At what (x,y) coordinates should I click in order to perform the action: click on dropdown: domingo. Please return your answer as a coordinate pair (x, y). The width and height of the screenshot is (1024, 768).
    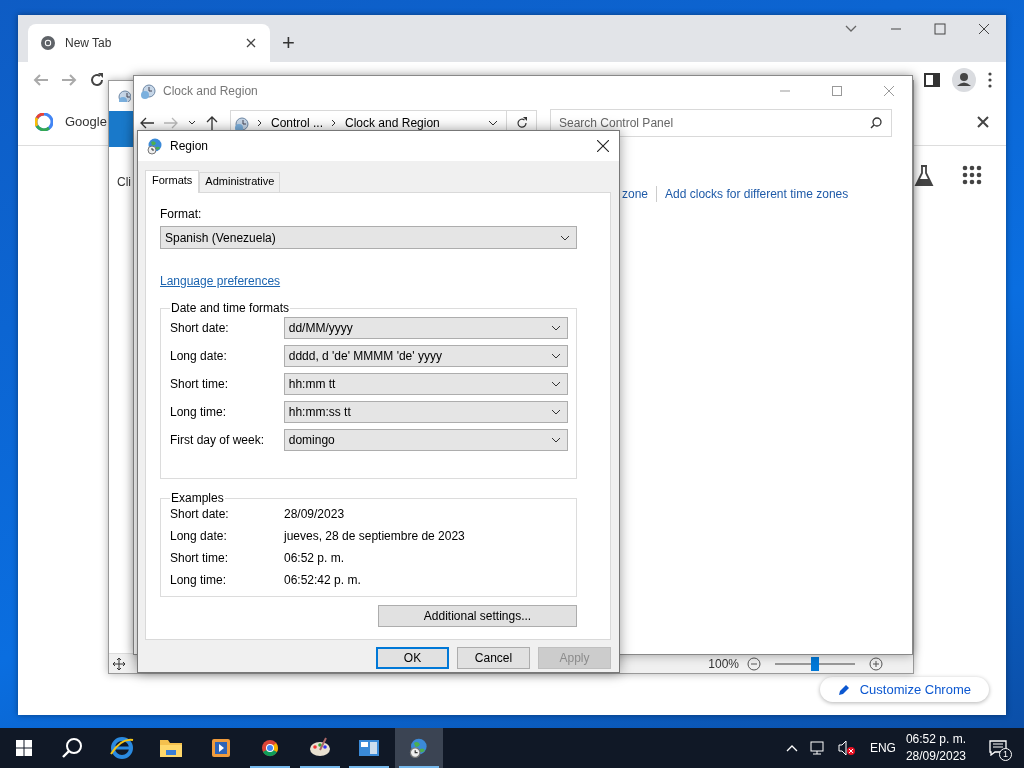
    Looking at the image, I should click on (425, 440).